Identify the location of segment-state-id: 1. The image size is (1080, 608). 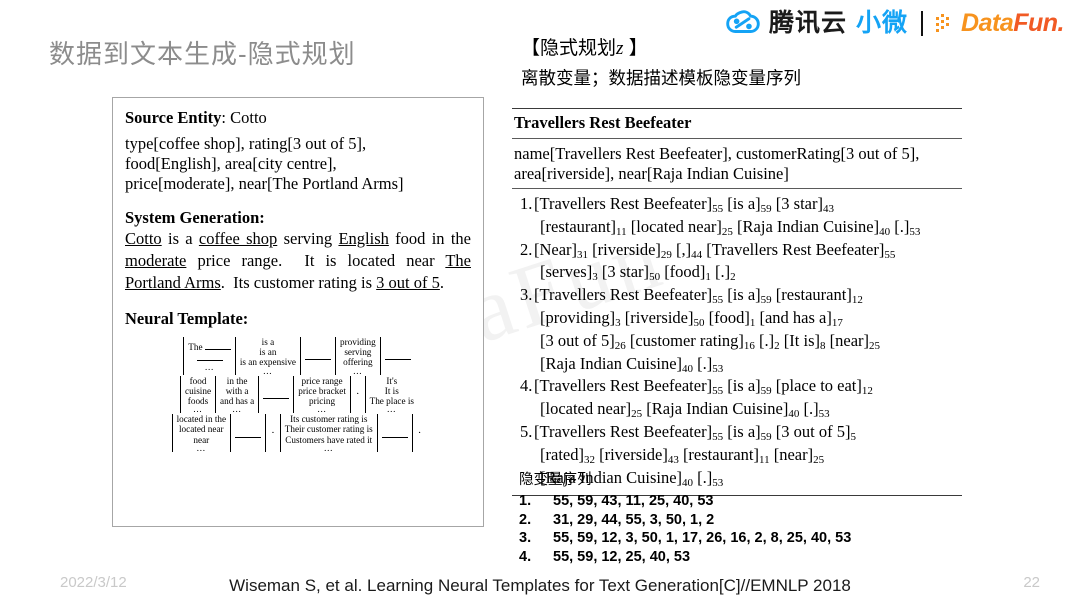
(752, 322).